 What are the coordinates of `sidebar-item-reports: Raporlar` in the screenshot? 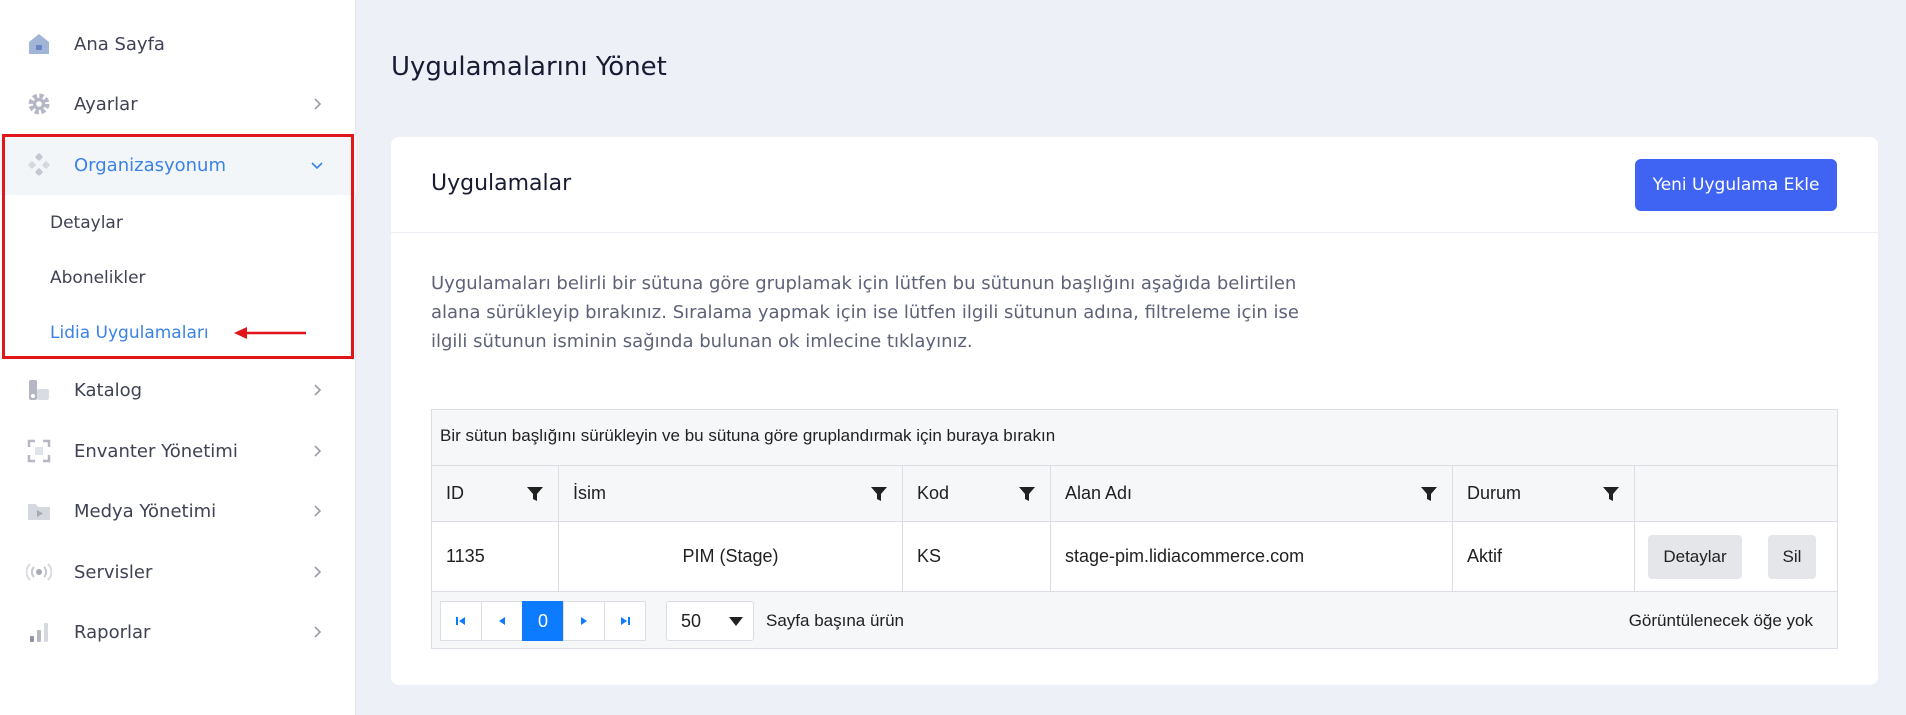 It's located at (178, 632).